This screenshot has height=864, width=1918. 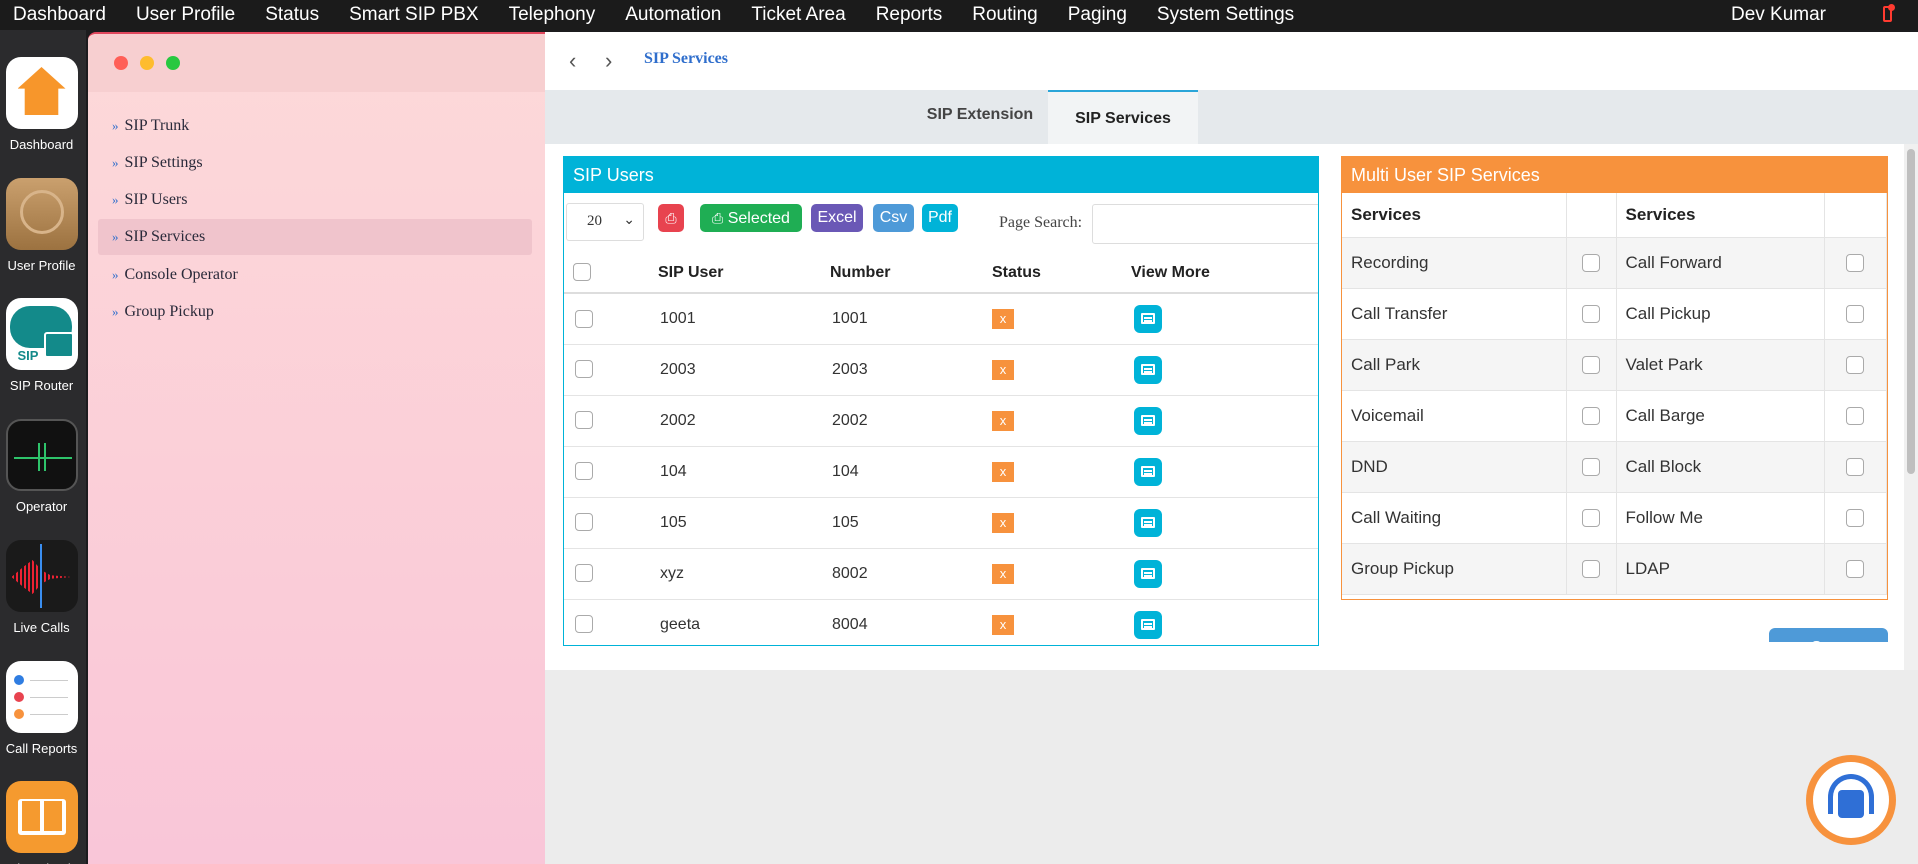 I want to click on print-button: ⎙, so click(x=671, y=218).